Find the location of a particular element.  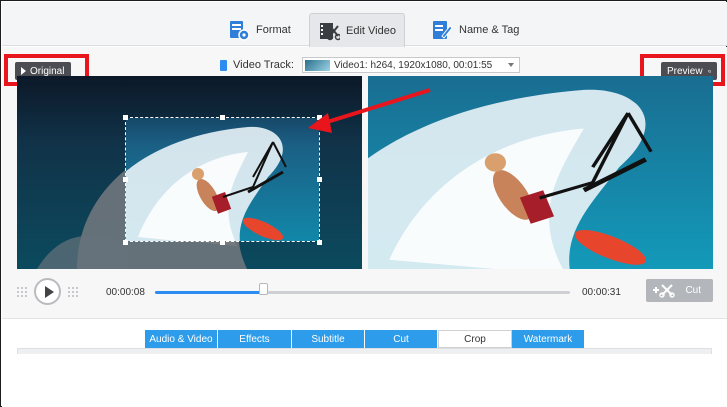

tab-edit-video: Edit Video is located at coordinates (357, 30).